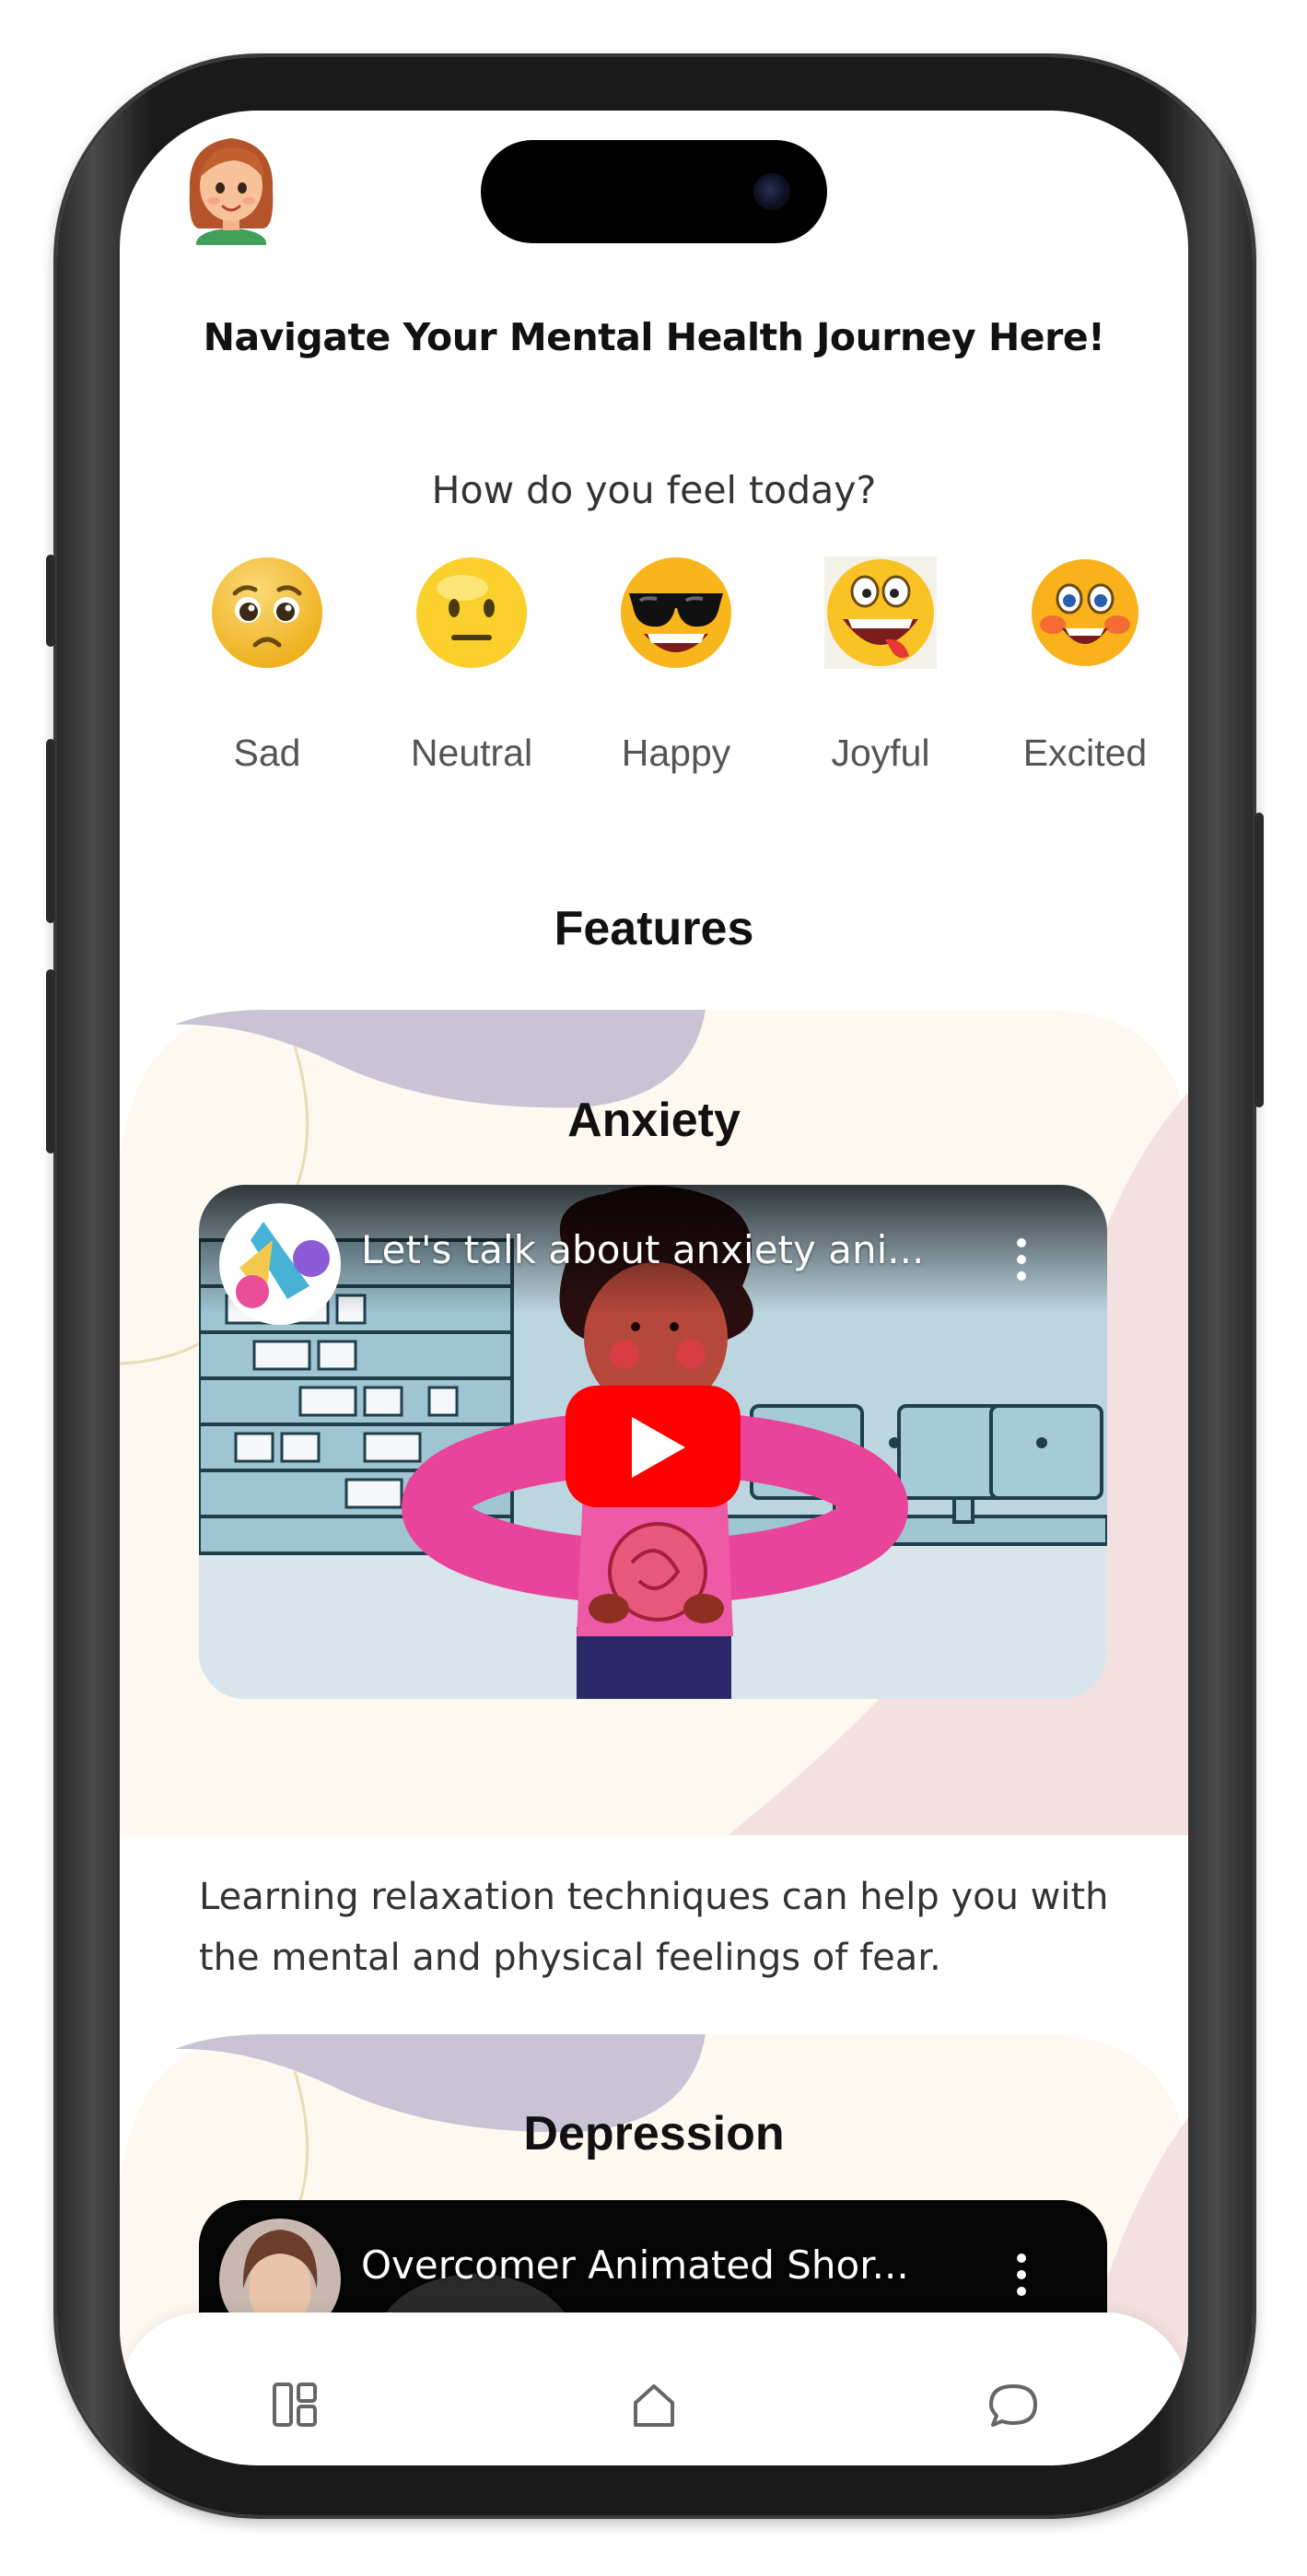 This screenshot has width=1307, height=2576. What do you see at coordinates (654, 928) in the screenshot?
I see `features-heading: Features` at bounding box center [654, 928].